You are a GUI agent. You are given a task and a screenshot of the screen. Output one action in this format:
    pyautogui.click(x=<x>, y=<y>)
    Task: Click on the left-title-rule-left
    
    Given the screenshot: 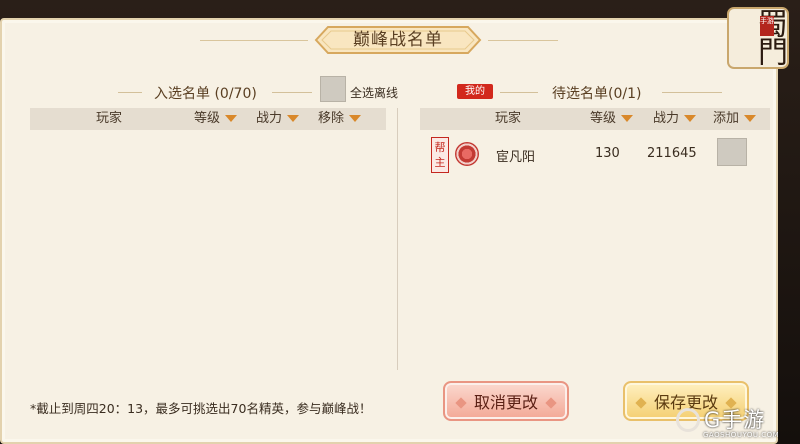 What is the action you would take?
    pyautogui.click(x=130, y=92)
    